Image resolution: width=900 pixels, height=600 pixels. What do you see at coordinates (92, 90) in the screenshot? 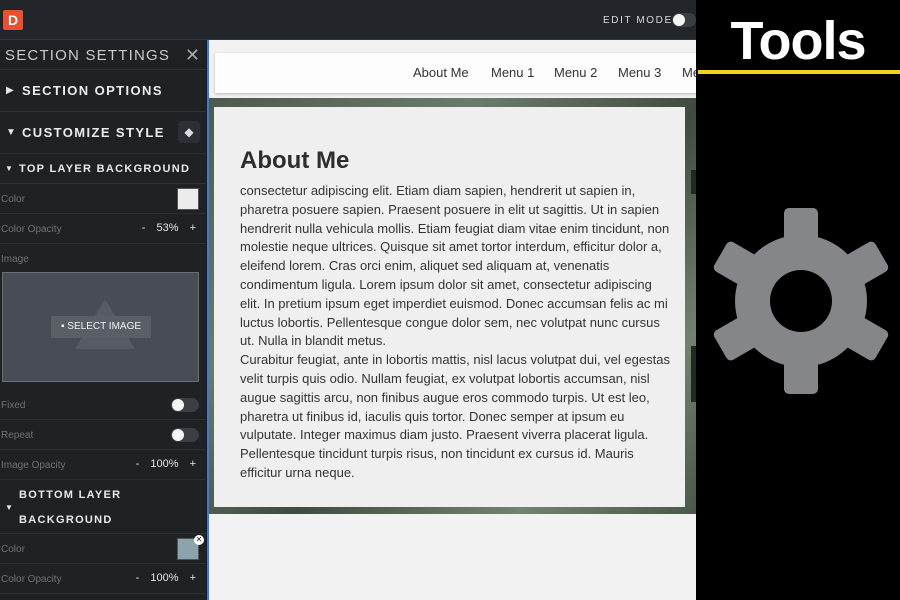
I see `section-options-label: SECTION OPTIONS` at bounding box center [92, 90].